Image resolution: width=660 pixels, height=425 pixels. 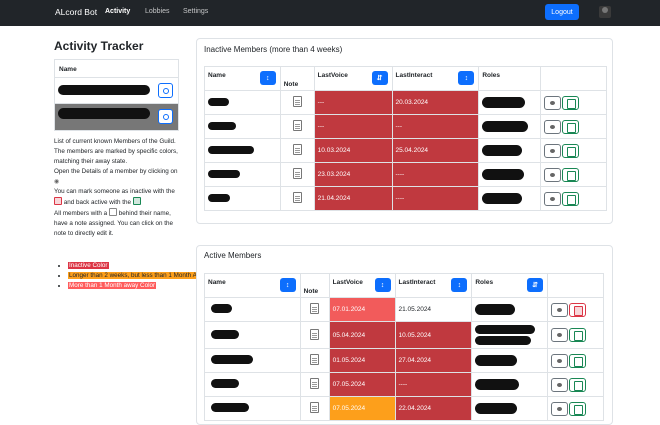 I want to click on sort-lastvoice-button: ⇵, so click(x=379, y=78).